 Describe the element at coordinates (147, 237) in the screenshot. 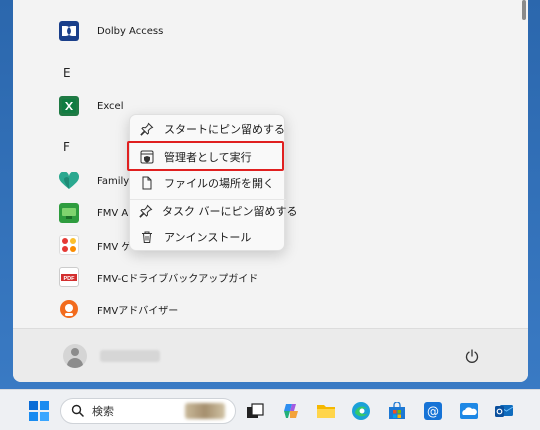

I see `trash-icon` at that location.